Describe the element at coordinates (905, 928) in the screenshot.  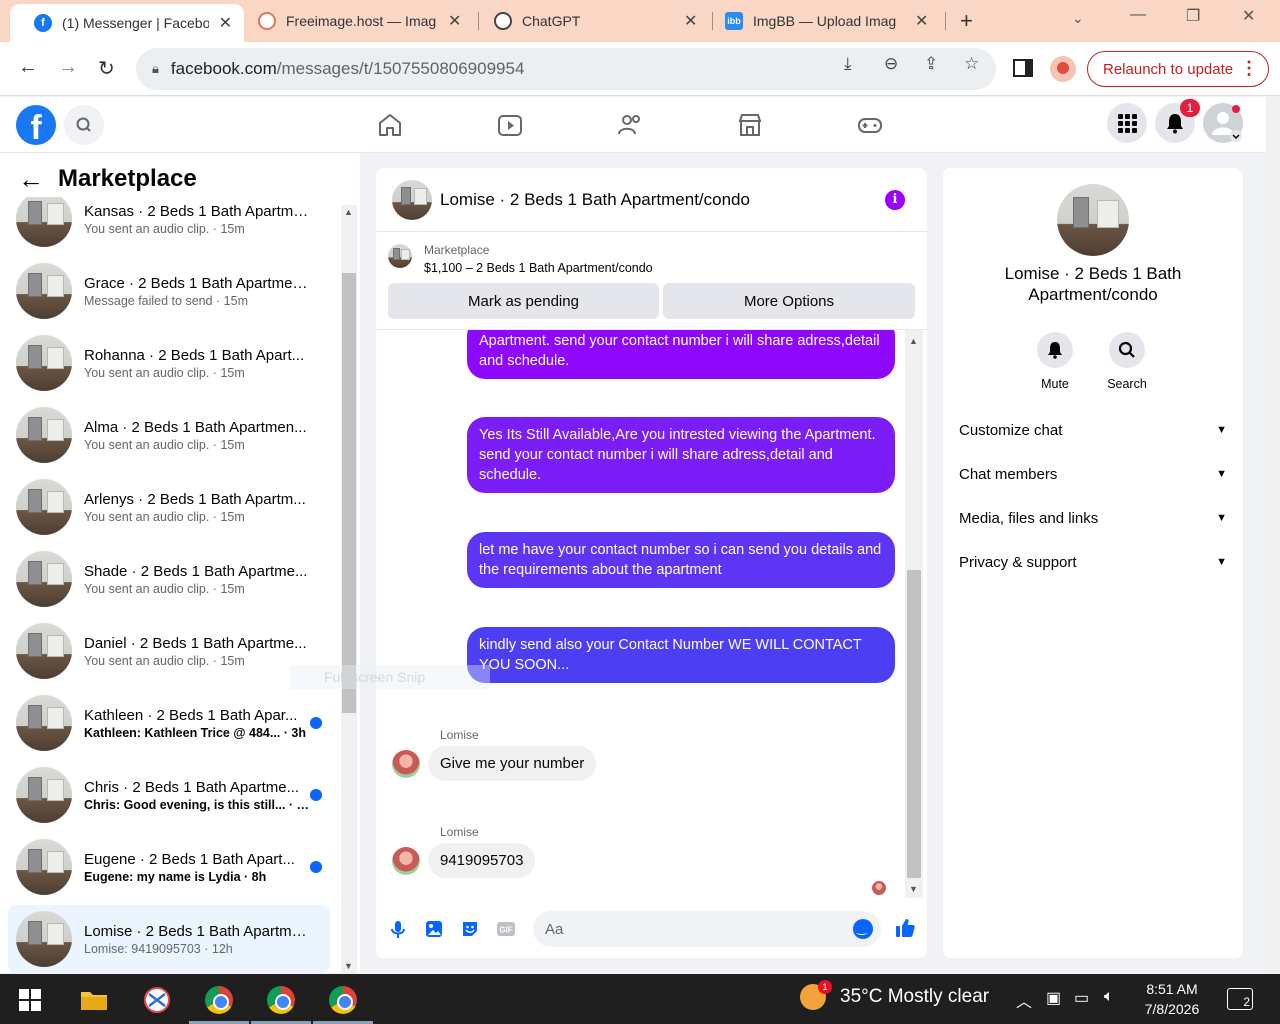
I see `thumbs-up-icon` at that location.